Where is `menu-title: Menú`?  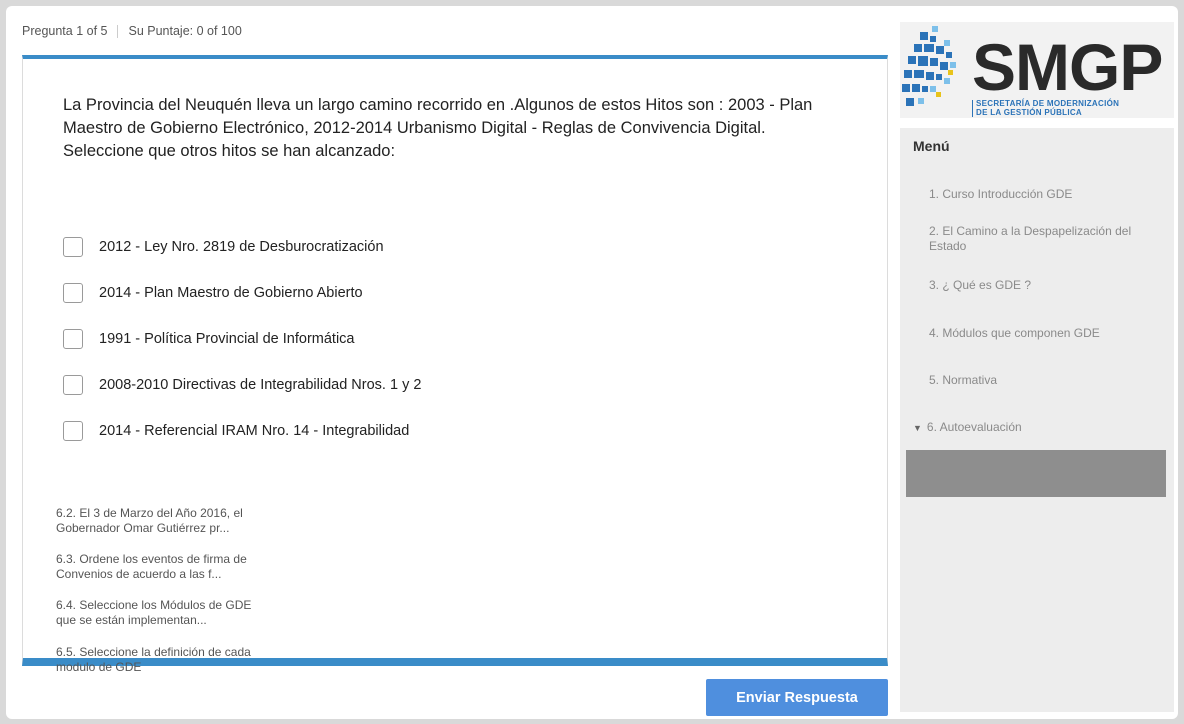
menu-title: Menú is located at coordinates (931, 146).